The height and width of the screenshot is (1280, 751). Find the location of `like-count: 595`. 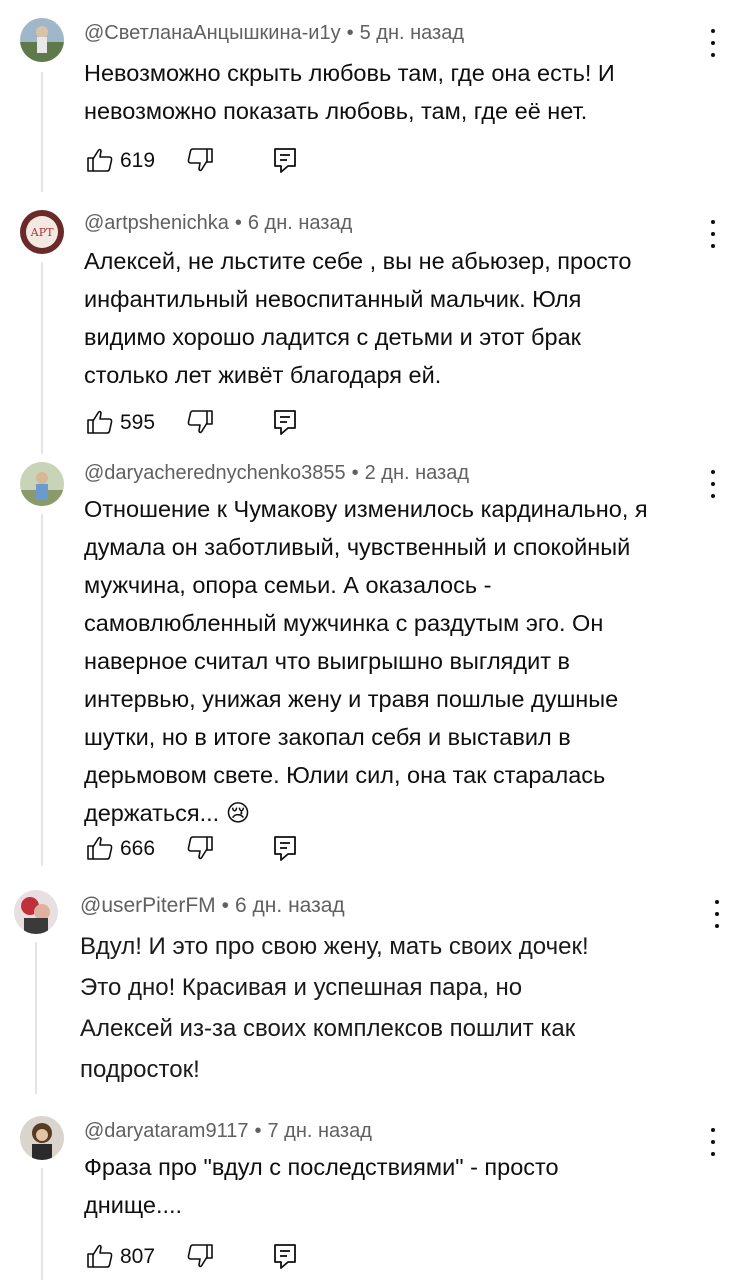

like-count: 595 is located at coordinates (138, 422).